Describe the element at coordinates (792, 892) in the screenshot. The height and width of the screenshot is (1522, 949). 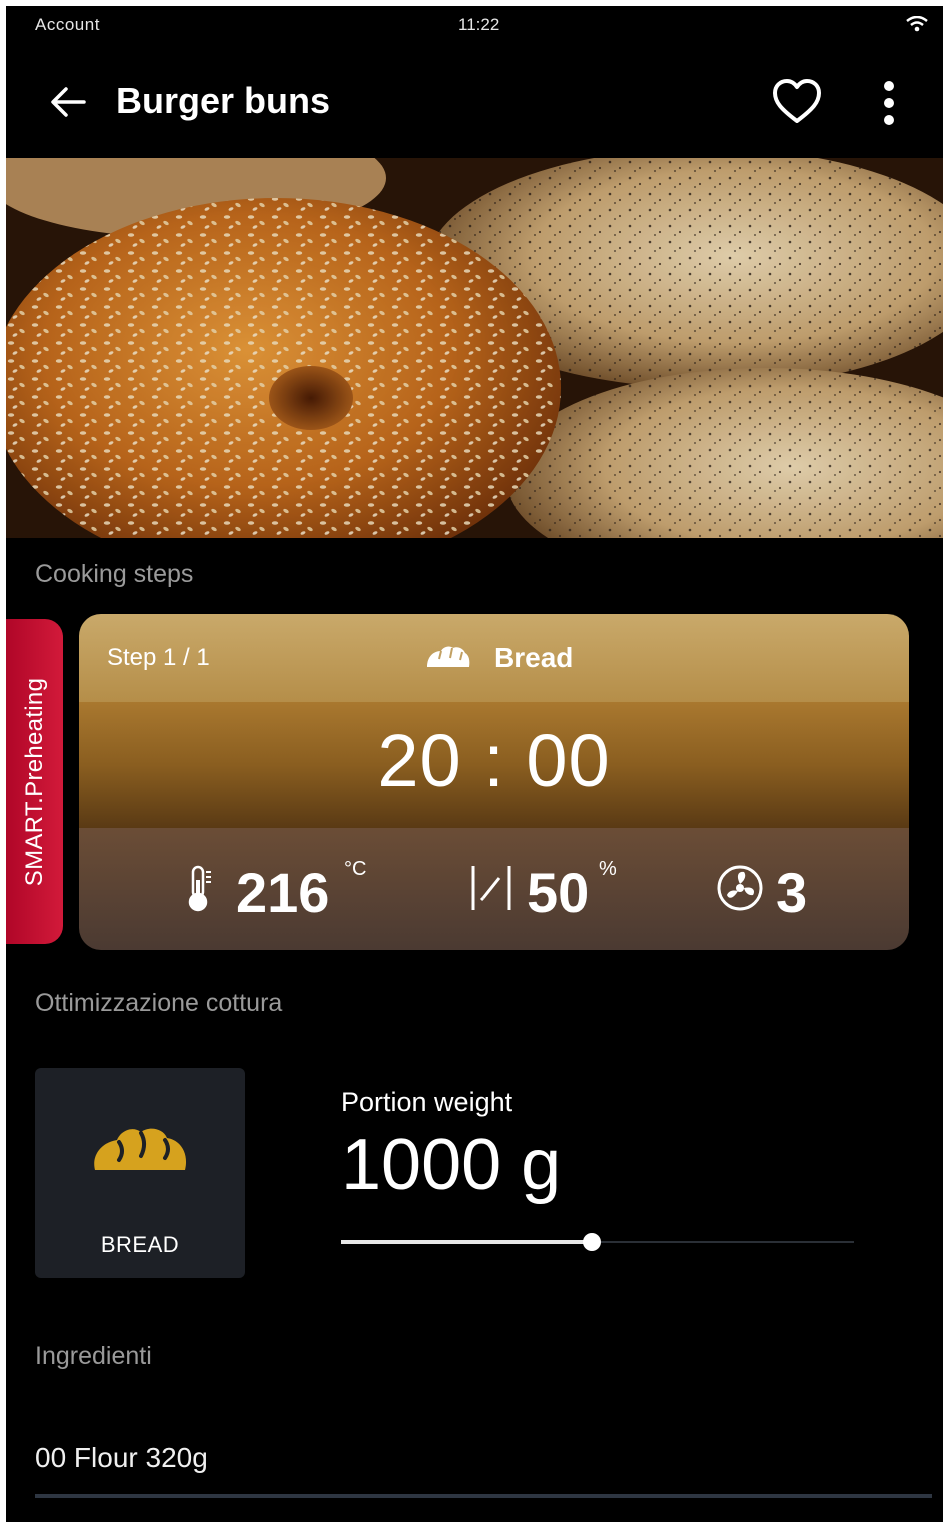
I see `fan-value: 3` at that location.